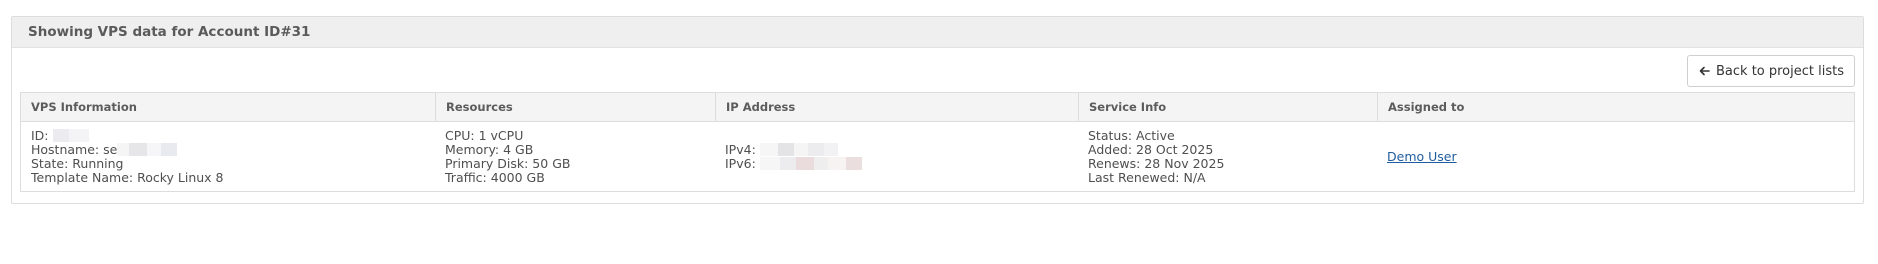 The width and height of the screenshot is (1878, 264). What do you see at coordinates (1615, 107) in the screenshot?
I see `header-assigned-to: Assigned to` at bounding box center [1615, 107].